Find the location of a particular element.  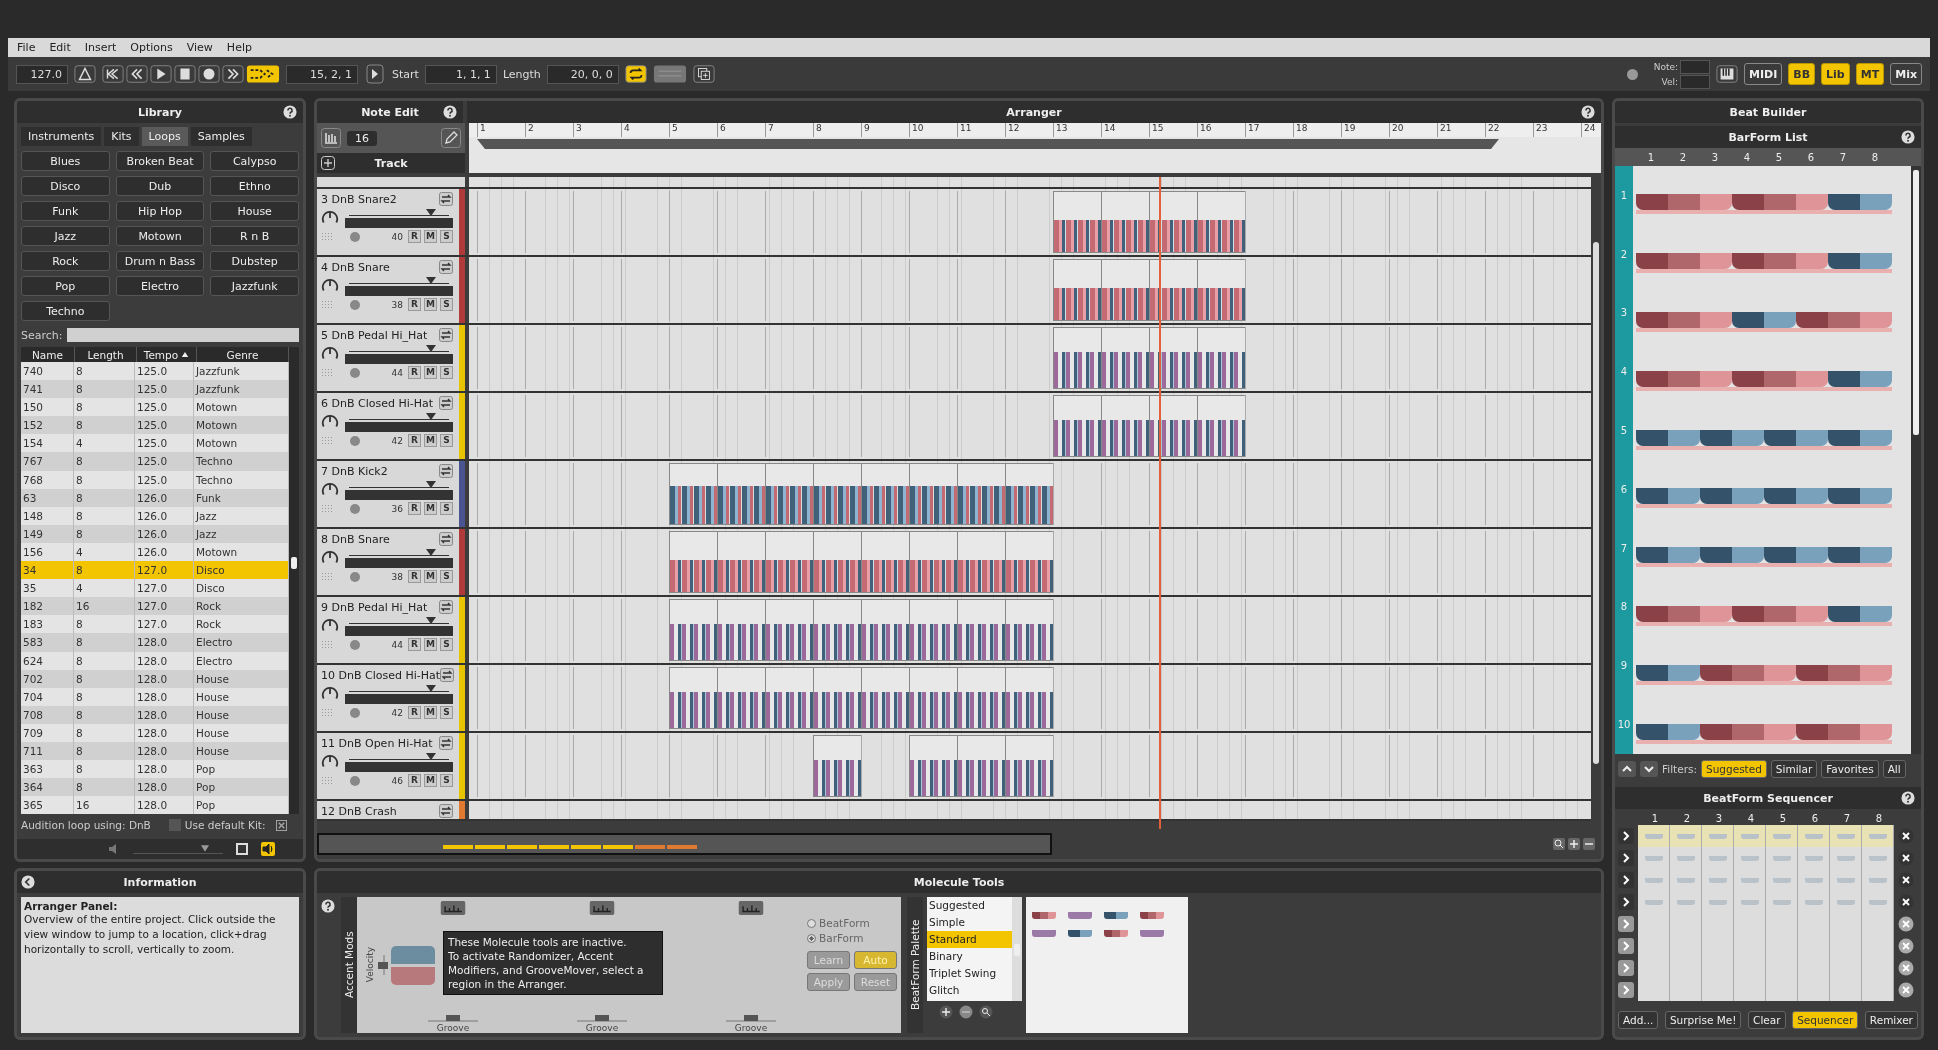

track-header-card: 10 DnB Closed Hi-Hat 42 R M S is located at coordinates (391, 698).